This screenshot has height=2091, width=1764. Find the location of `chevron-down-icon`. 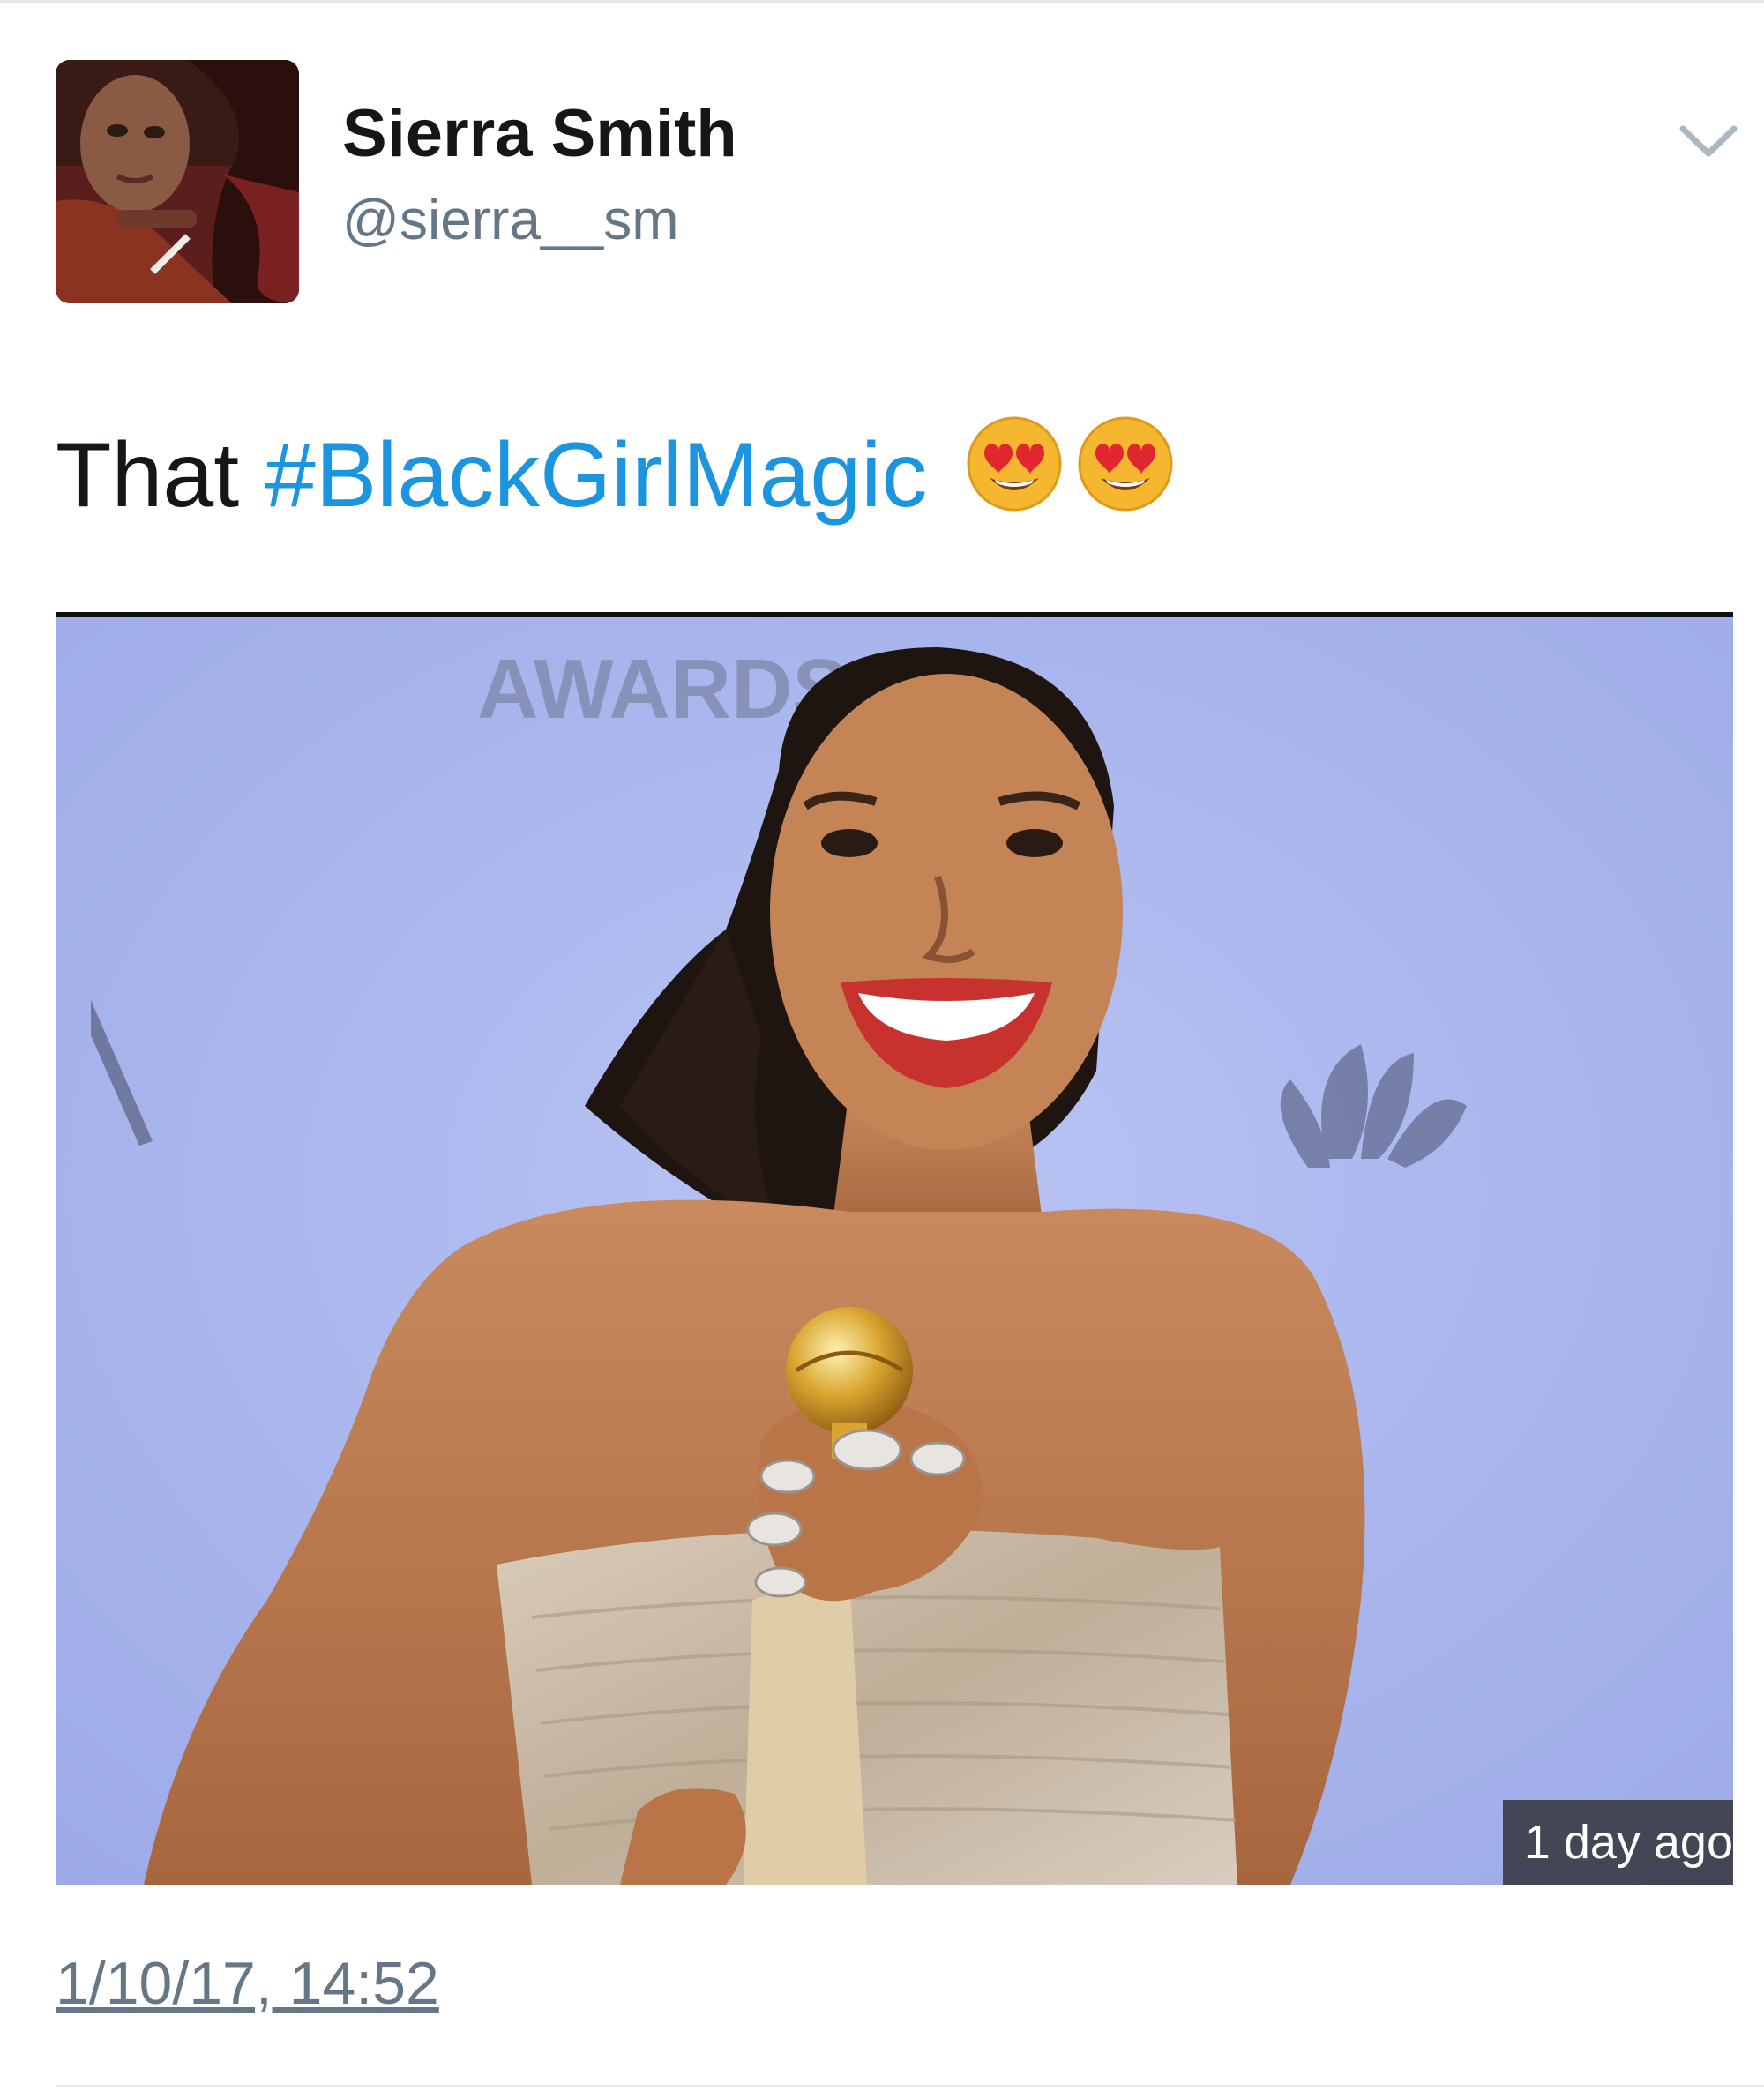

chevron-down-icon is located at coordinates (1708, 142).